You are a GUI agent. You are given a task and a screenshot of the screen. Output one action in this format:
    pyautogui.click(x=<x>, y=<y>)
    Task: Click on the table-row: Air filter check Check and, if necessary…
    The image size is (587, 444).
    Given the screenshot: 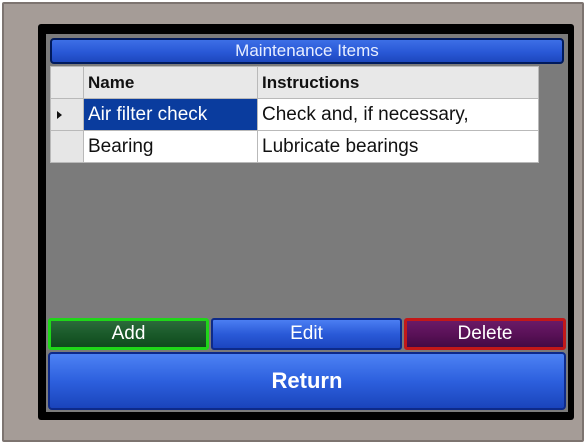 What is the action you would take?
    pyautogui.click(x=294, y=114)
    